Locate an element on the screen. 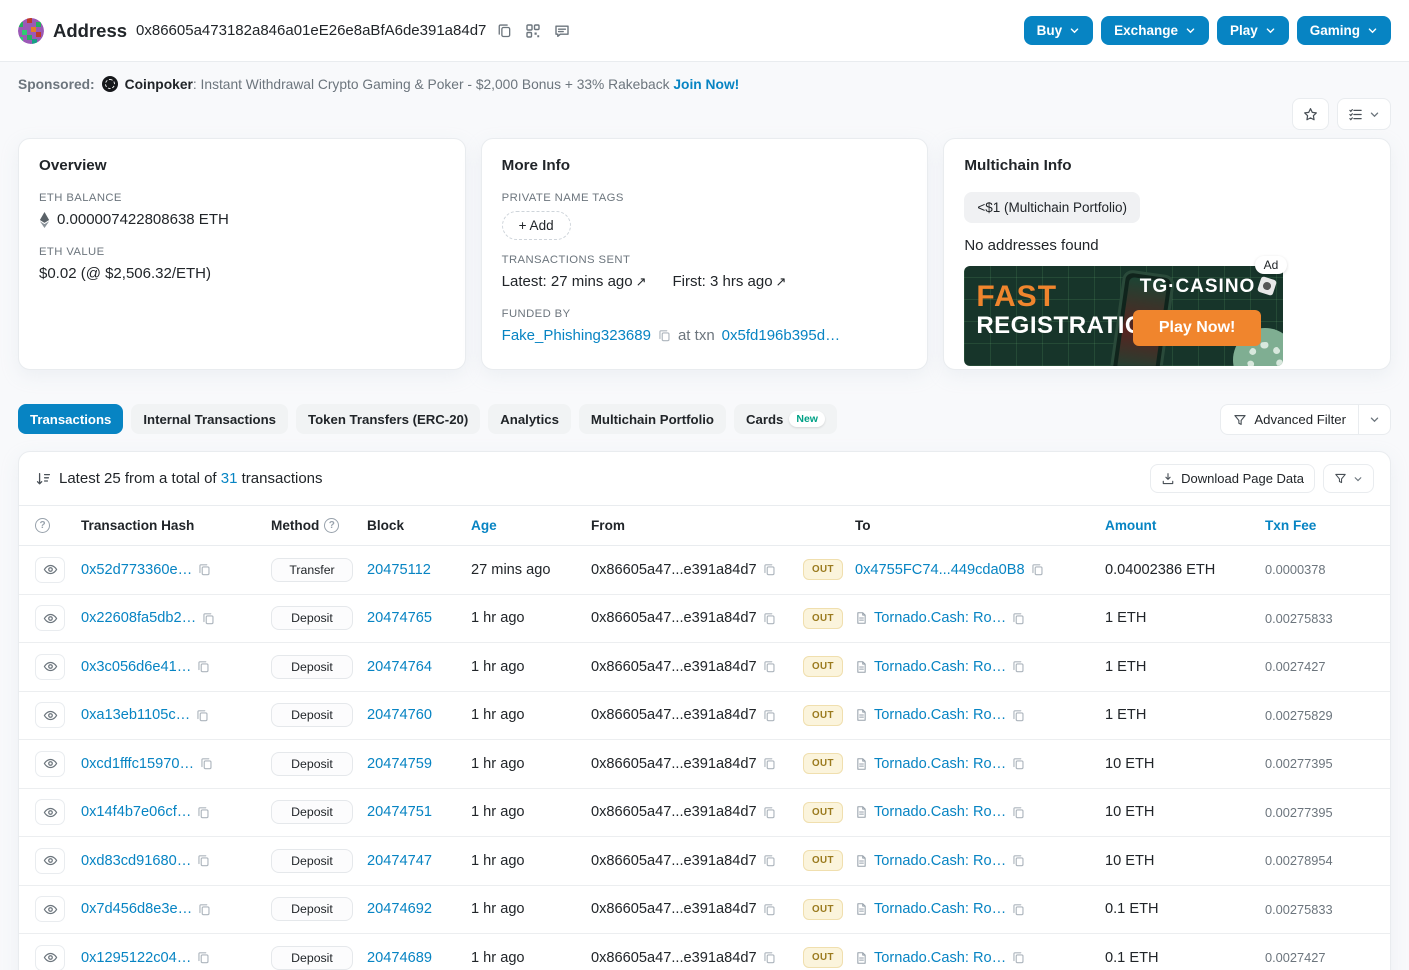  favorite-button is located at coordinates (1310, 114).